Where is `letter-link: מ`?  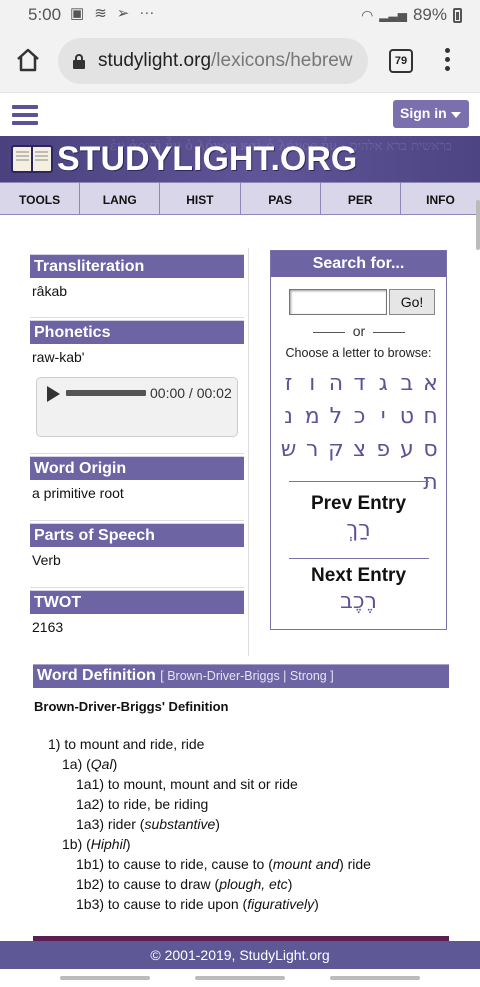
letter-link: מ is located at coordinates (312, 416).